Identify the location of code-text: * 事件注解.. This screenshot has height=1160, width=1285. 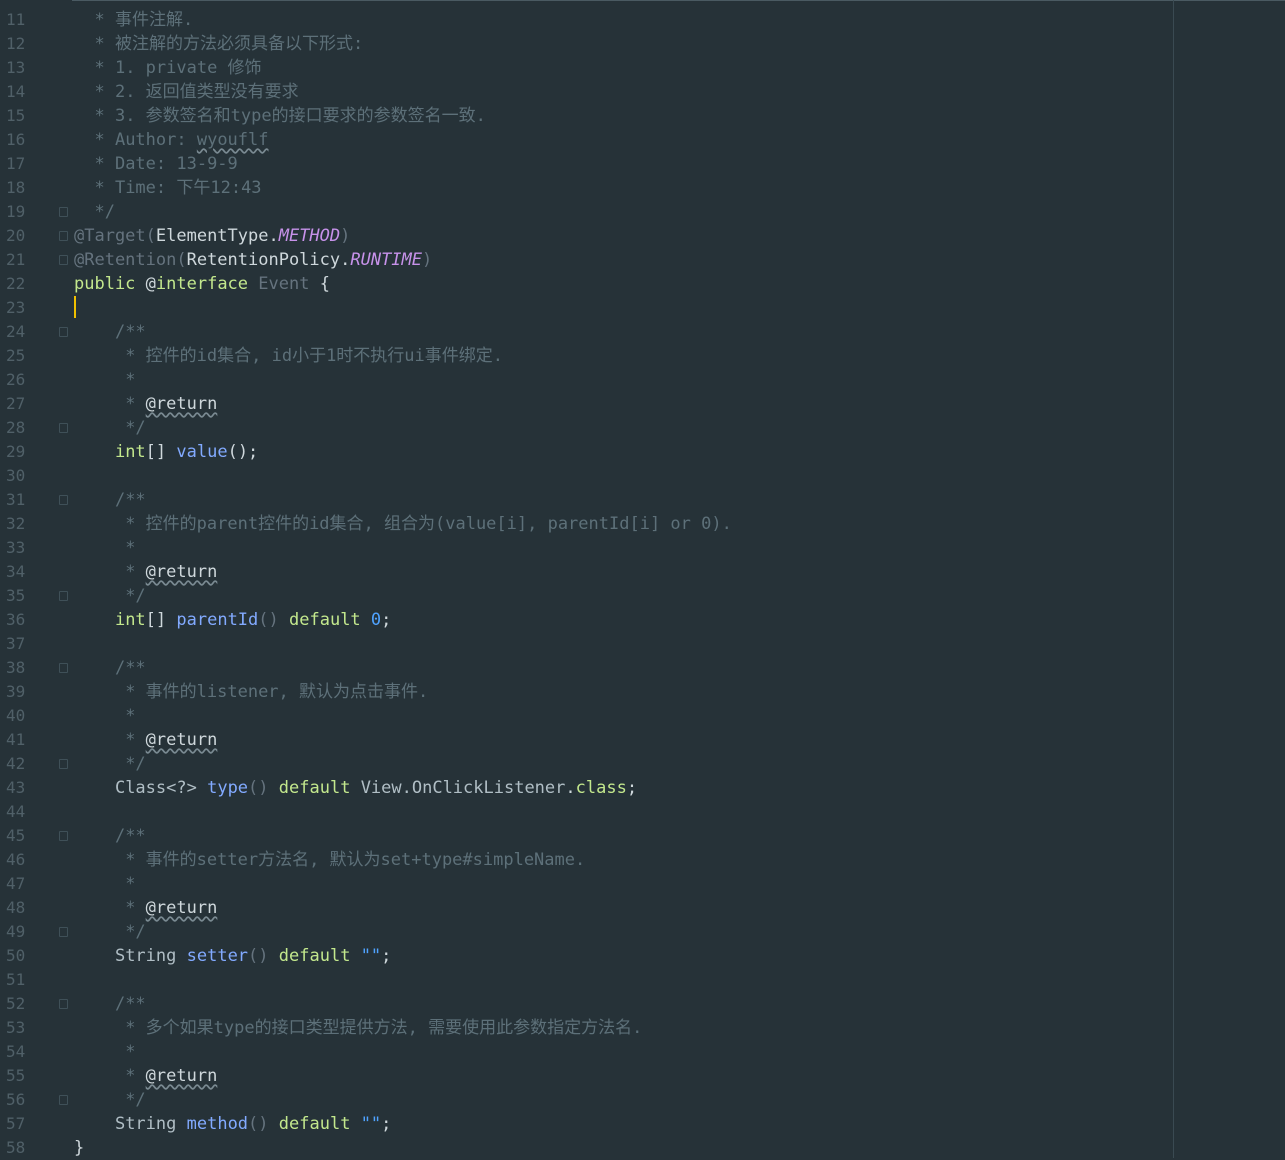
(133, 20).